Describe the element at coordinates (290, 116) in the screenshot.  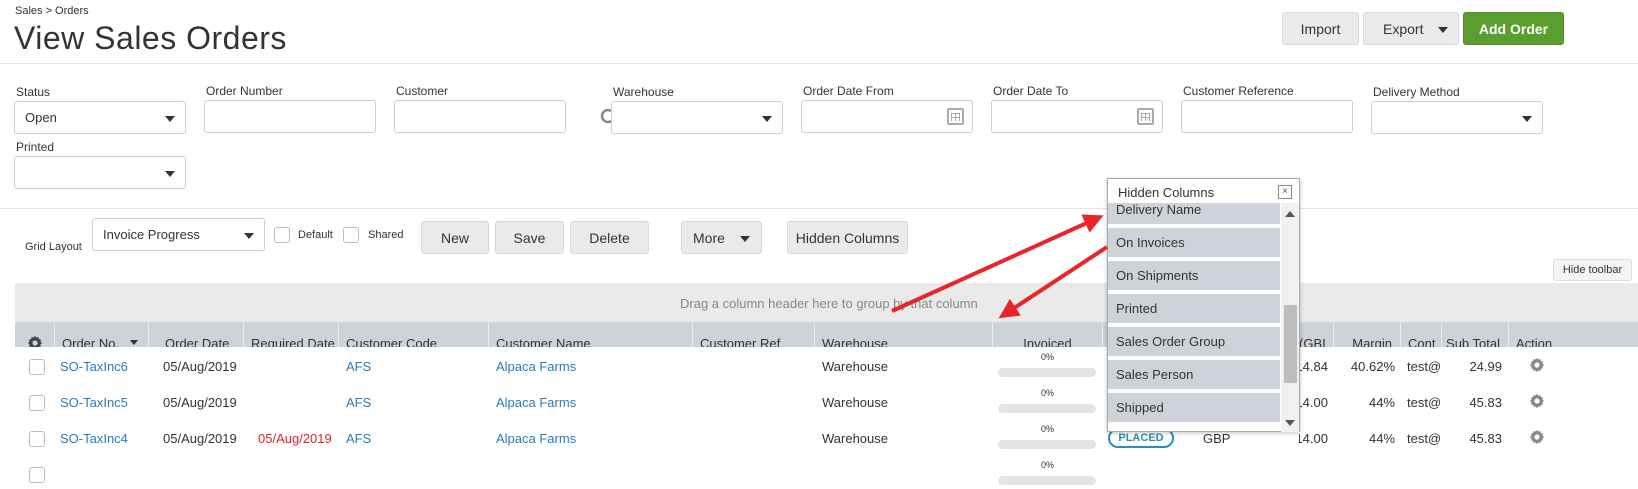
I see `order-number-input` at that location.